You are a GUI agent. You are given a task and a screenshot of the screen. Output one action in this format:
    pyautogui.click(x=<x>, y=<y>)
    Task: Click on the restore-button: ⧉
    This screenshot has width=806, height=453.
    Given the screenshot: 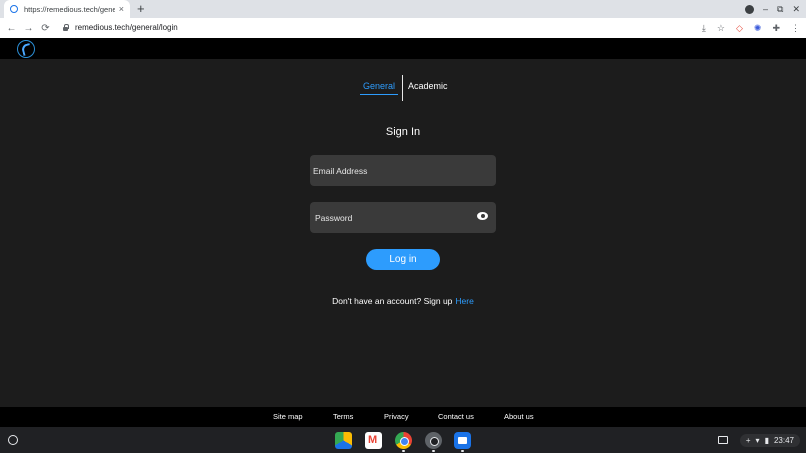 What is the action you would take?
    pyautogui.click(x=780, y=9)
    